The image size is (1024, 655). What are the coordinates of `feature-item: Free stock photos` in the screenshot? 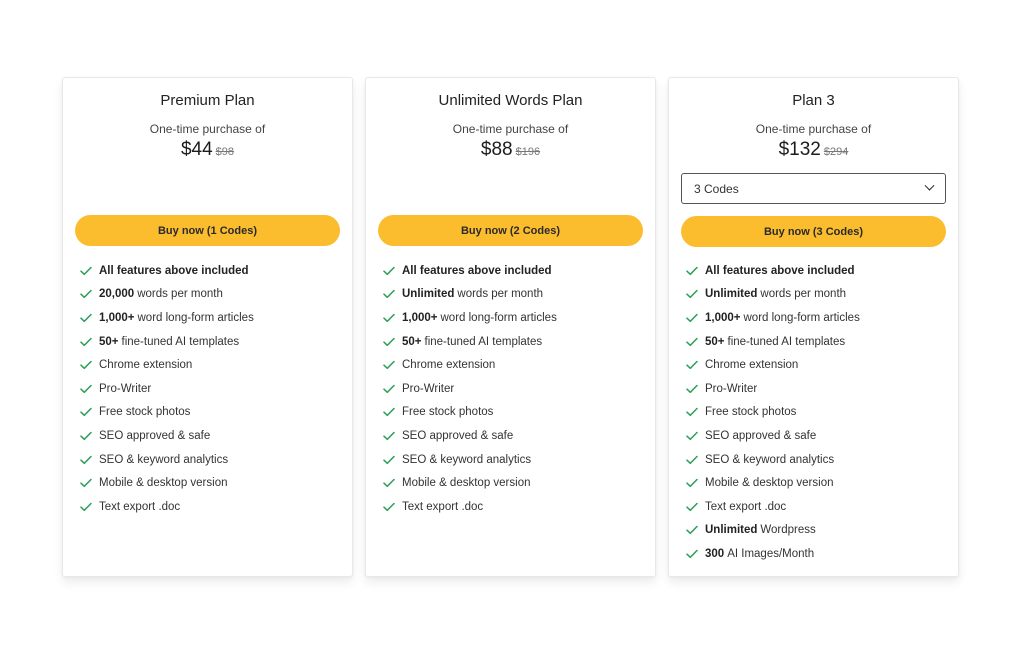 It's located at (817, 413).